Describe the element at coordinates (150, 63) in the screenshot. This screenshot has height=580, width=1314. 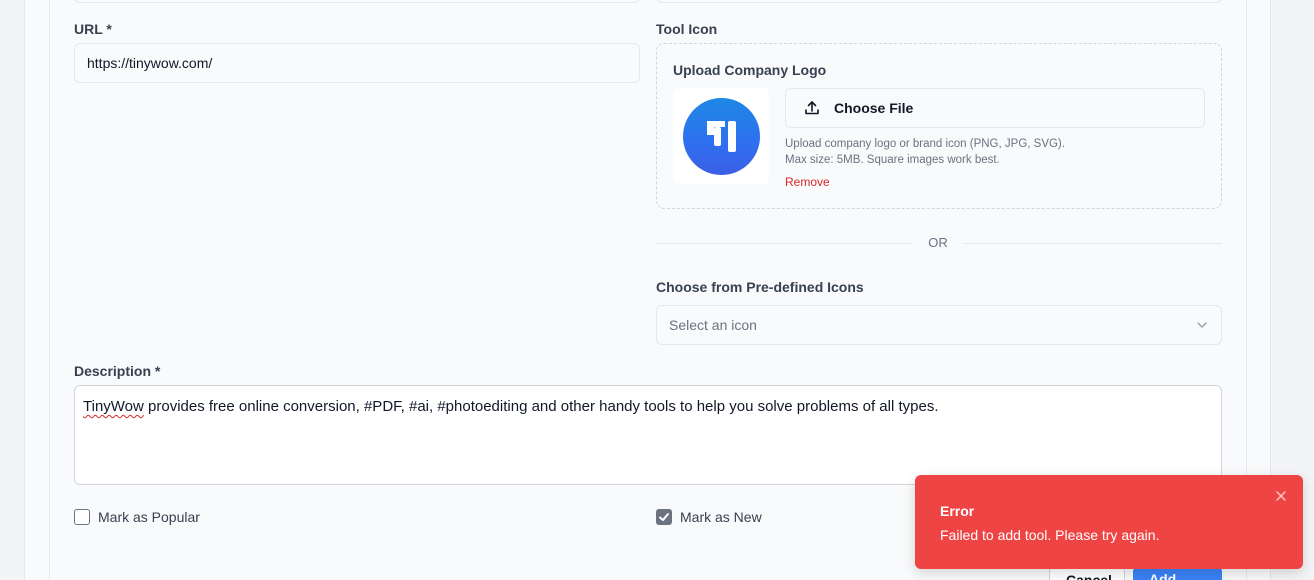
I see `url-value: https://tinywow.com/` at that location.